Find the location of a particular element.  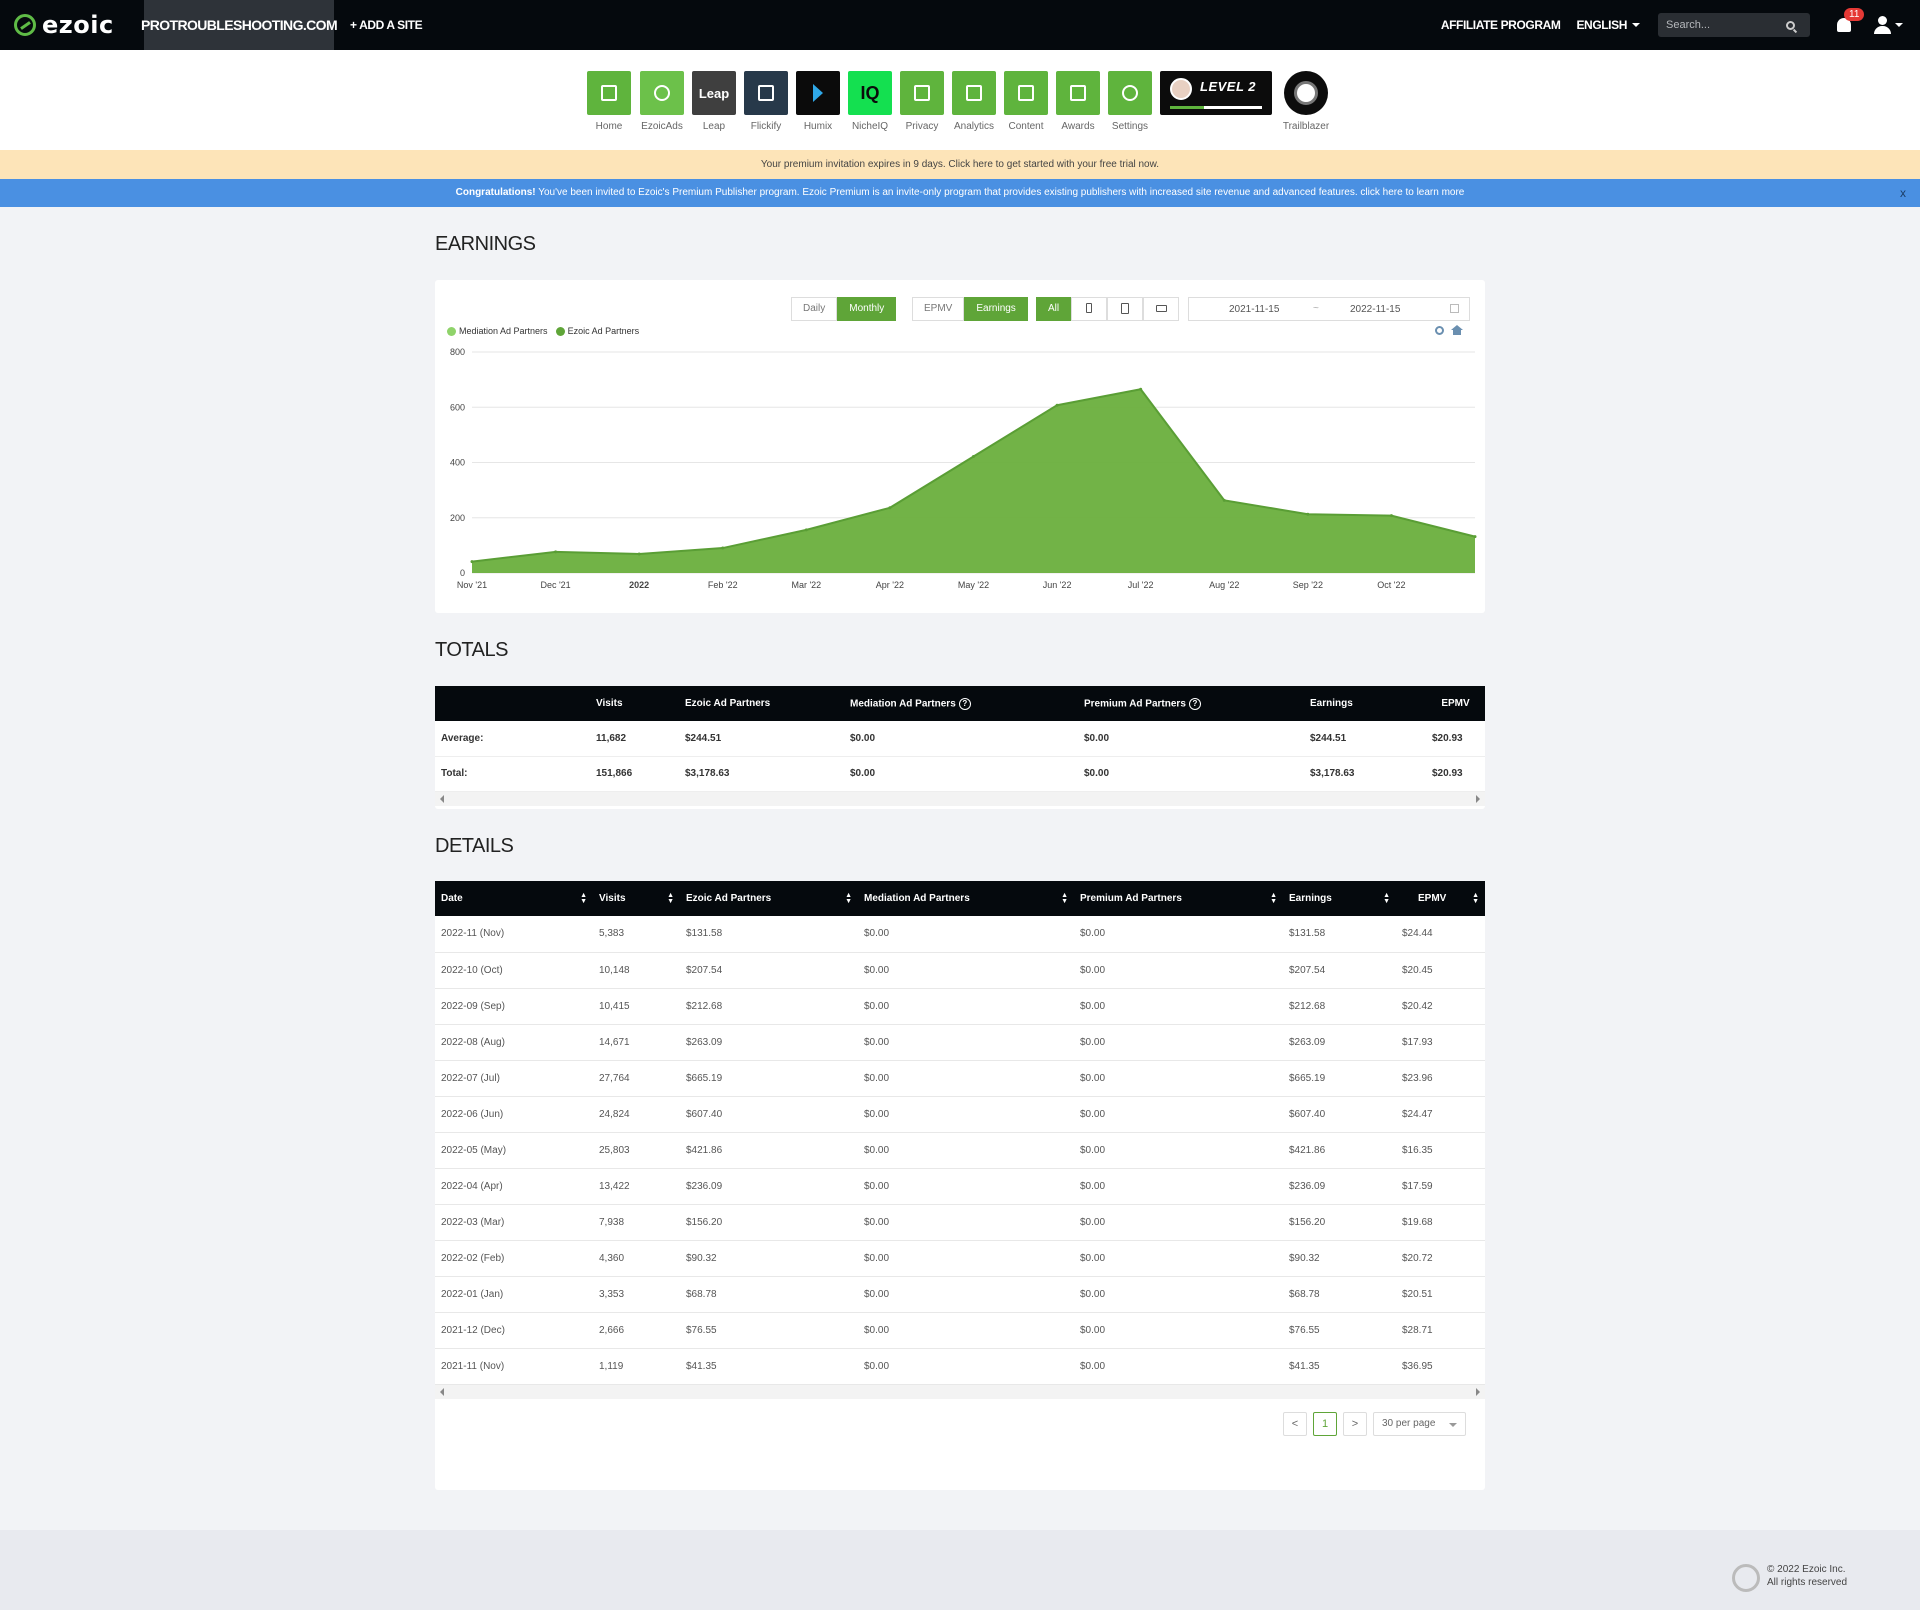

details-horizontal-scrollbar is located at coordinates (960, 1391).